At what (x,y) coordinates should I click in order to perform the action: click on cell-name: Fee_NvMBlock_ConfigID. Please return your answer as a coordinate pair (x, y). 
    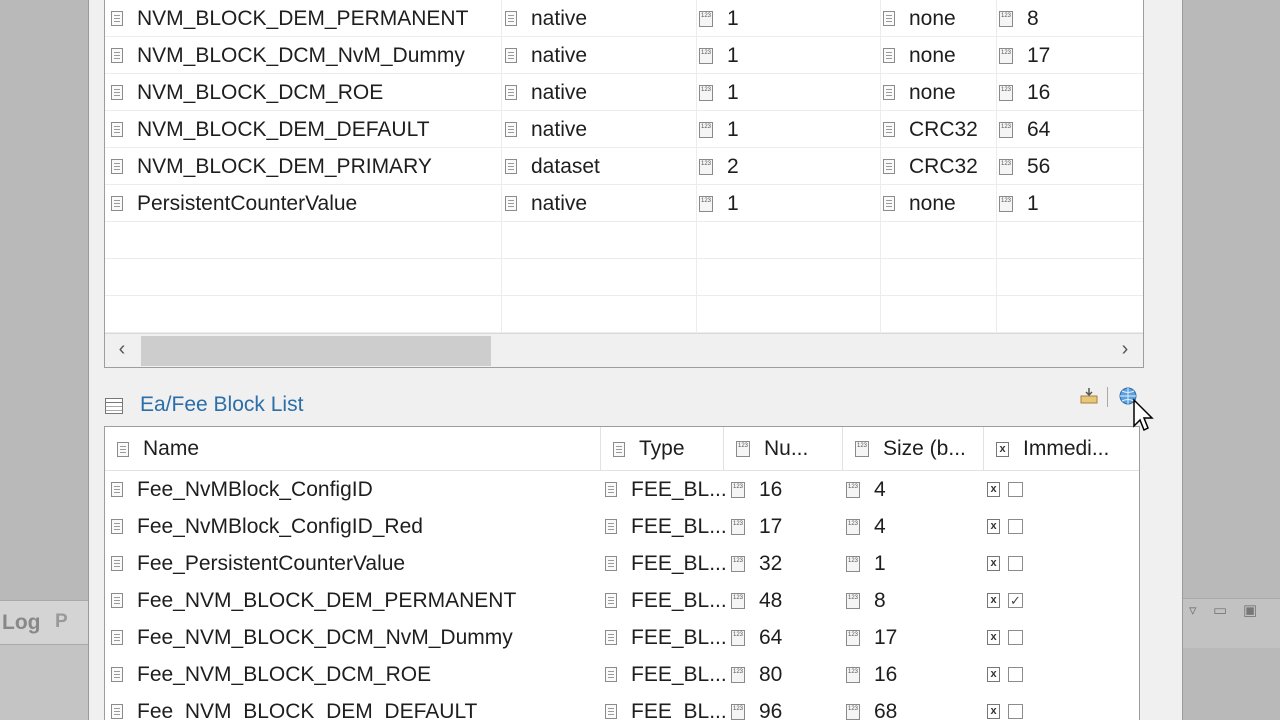
    Looking at the image, I should click on (356, 489).